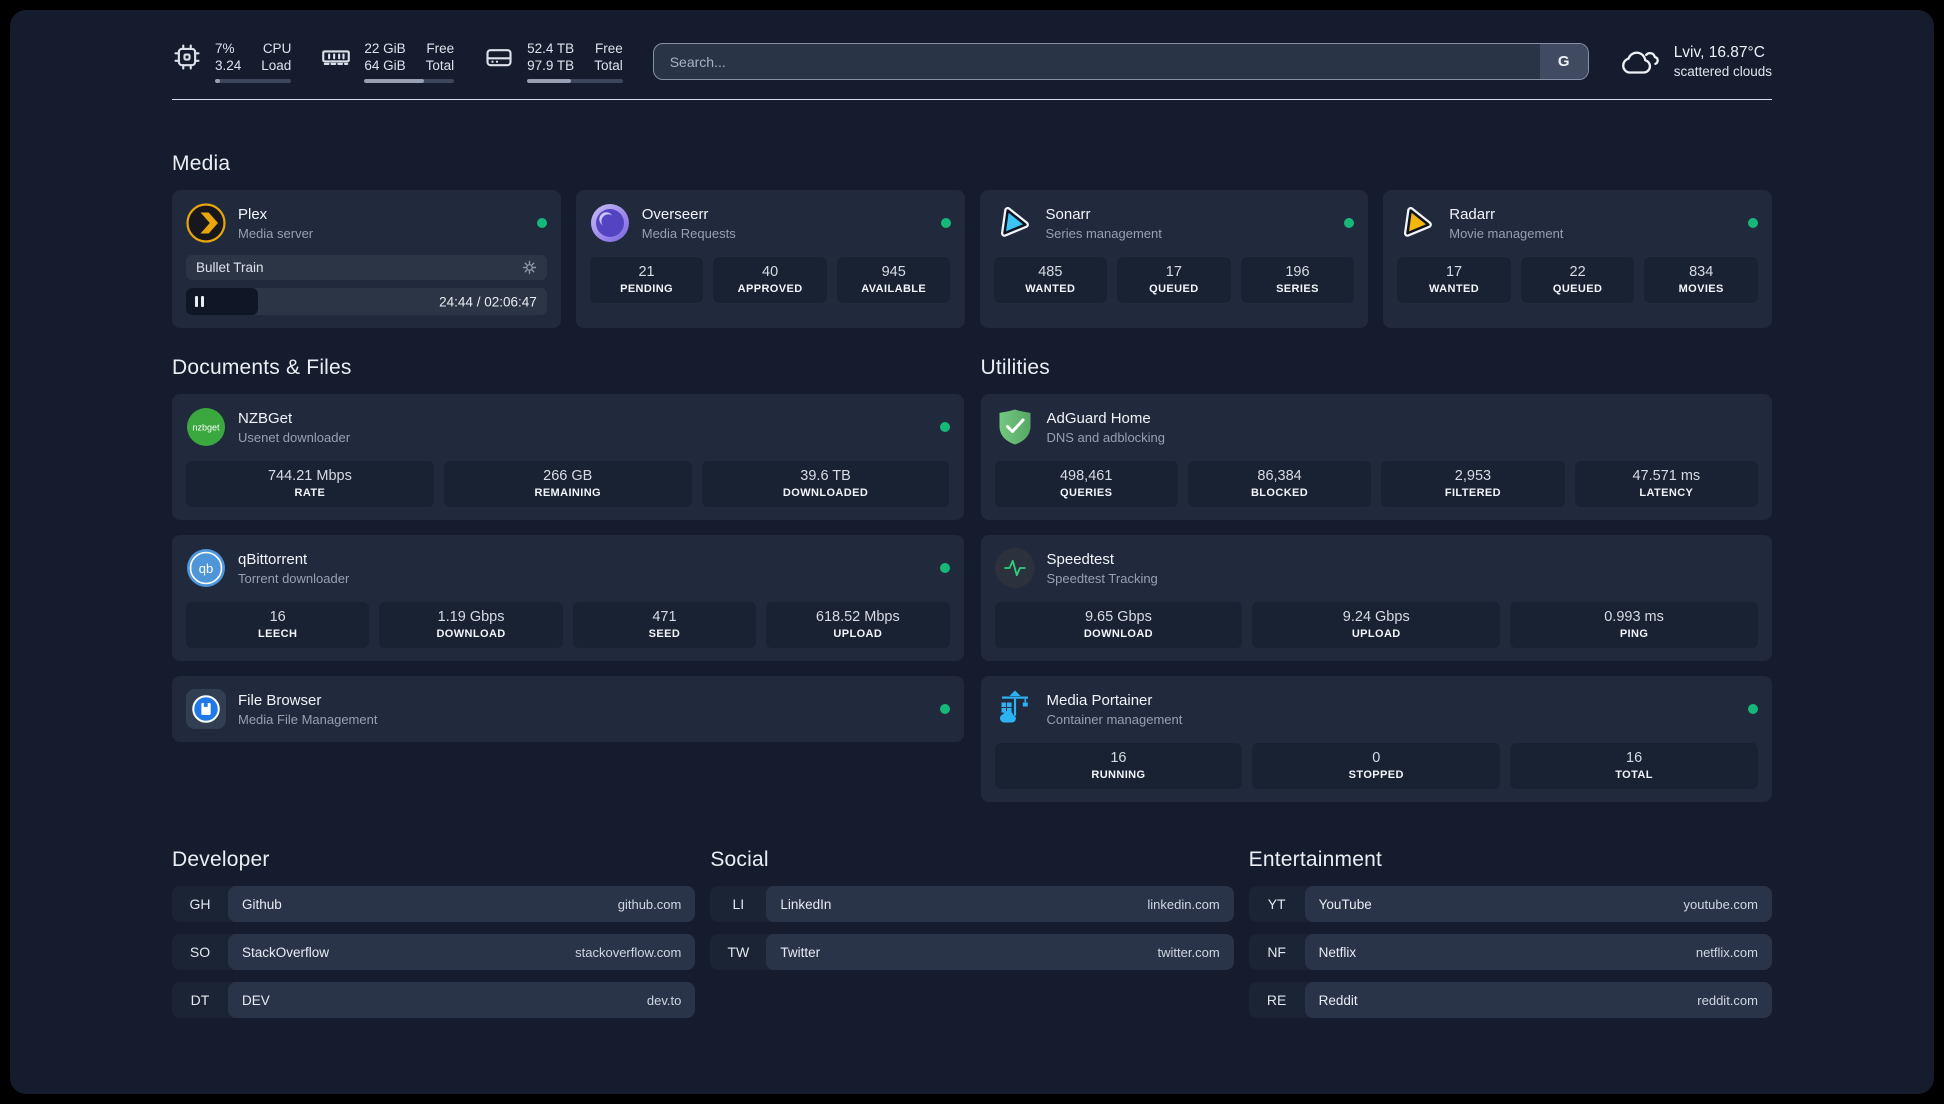 Image resolution: width=1944 pixels, height=1104 pixels. Describe the element at coordinates (253, 214) in the screenshot. I see `service-name: Plex` at that location.